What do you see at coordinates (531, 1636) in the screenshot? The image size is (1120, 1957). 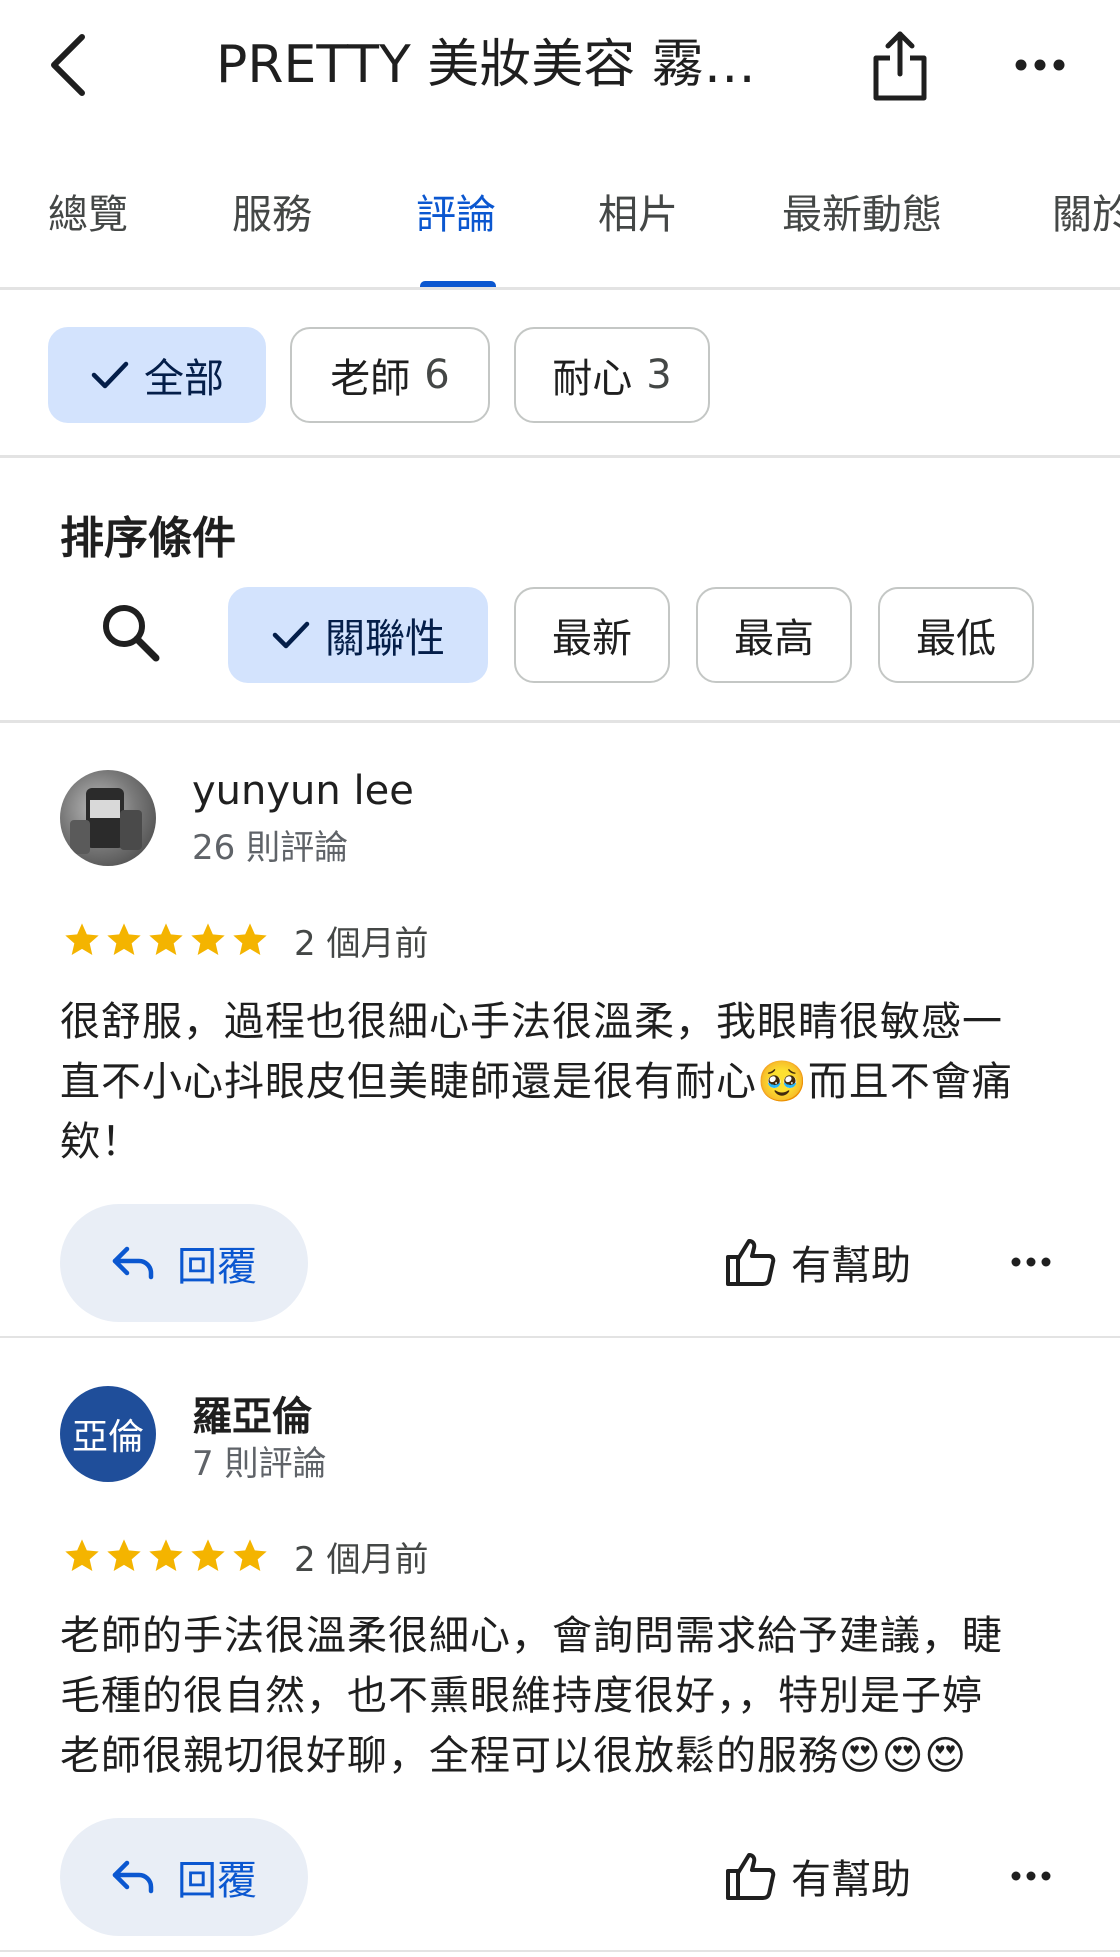 I see `review-text-line: 老師的手法很溫柔很細心，會詢問需求給予建議，睫` at bounding box center [531, 1636].